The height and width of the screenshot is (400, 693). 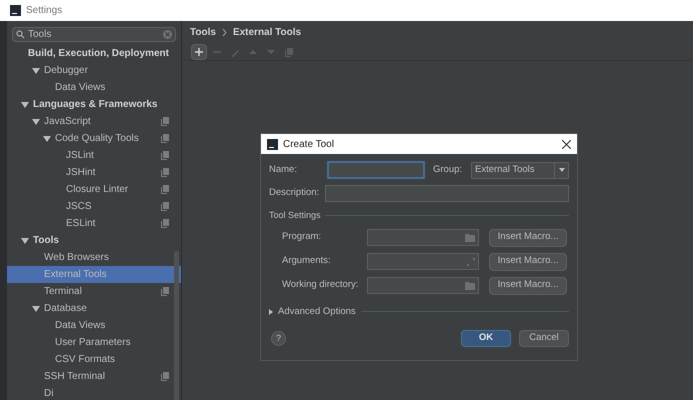 What do you see at coordinates (94, 308) in the screenshot?
I see `tree-item: Database` at bounding box center [94, 308].